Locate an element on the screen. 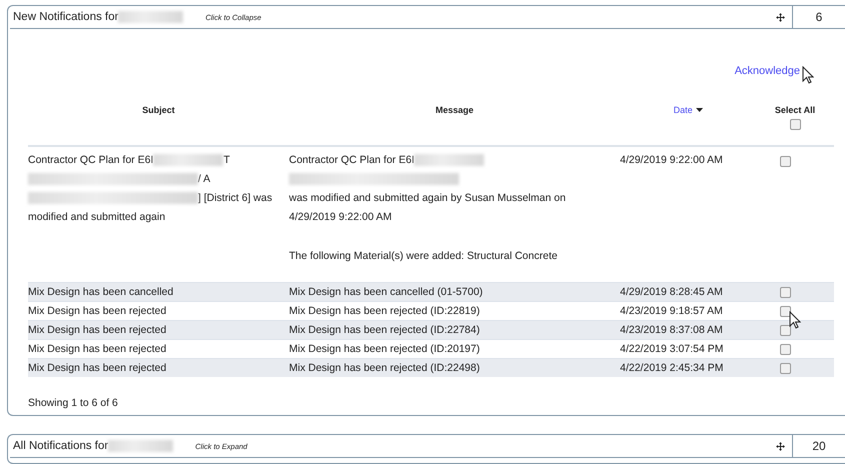 The height and width of the screenshot is (464, 845). date-cell-text: 4/29/2019 8:28:45 AM is located at coordinates (672, 292).